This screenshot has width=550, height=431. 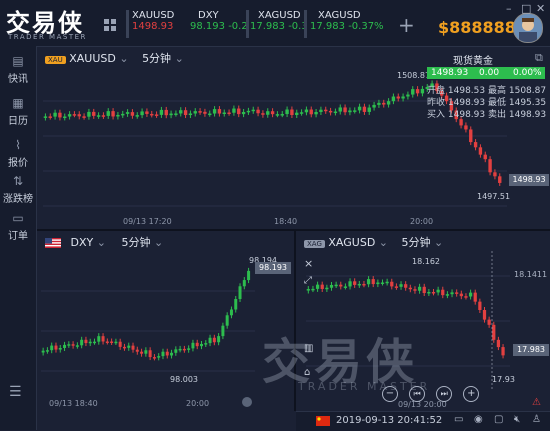 What do you see at coordinates (478, 419) in the screenshot?
I see `camera-icon: ◉` at bounding box center [478, 419].